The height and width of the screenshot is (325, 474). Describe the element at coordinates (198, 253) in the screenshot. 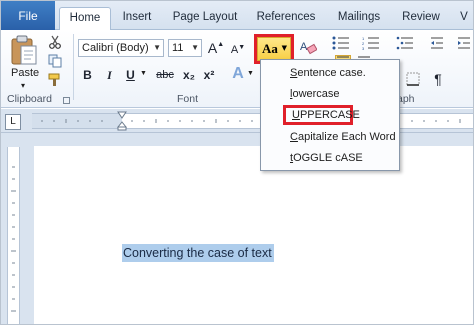

I see `selected-document-text: Converting the case of text` at that location.